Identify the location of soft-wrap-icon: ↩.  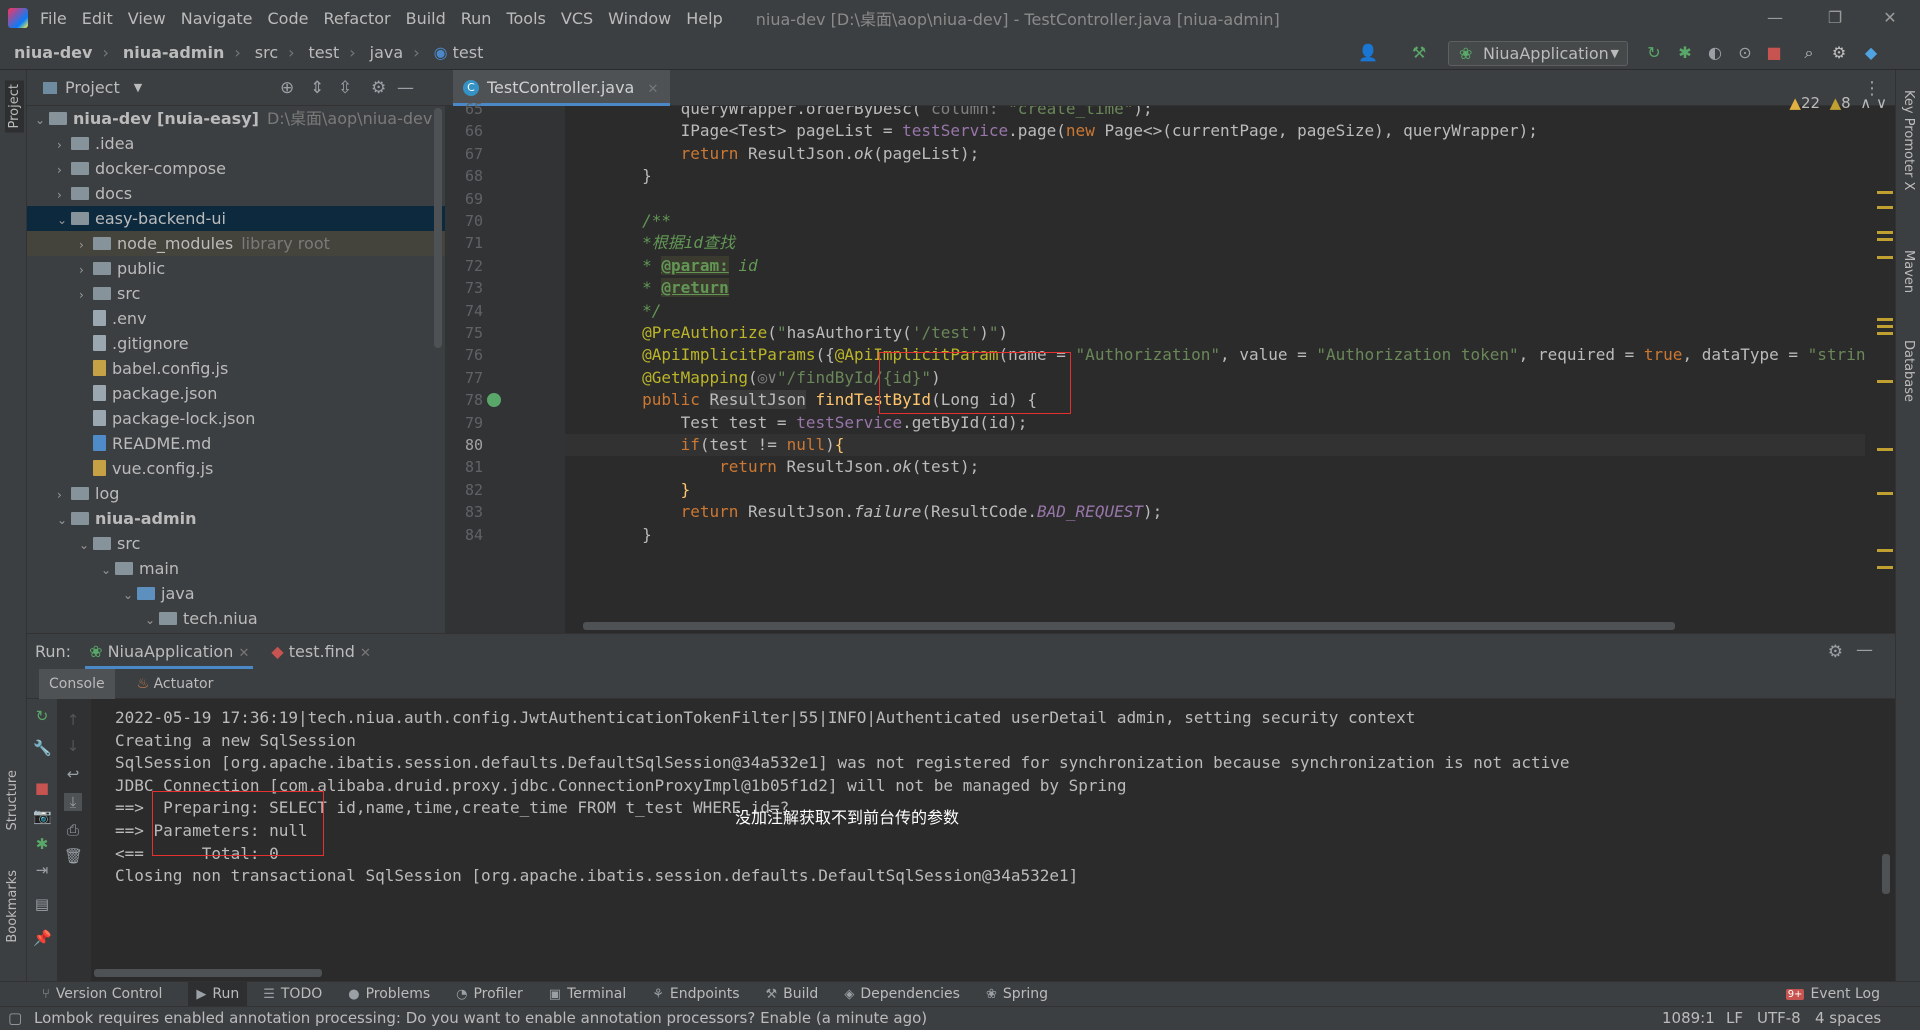
(73, 774).